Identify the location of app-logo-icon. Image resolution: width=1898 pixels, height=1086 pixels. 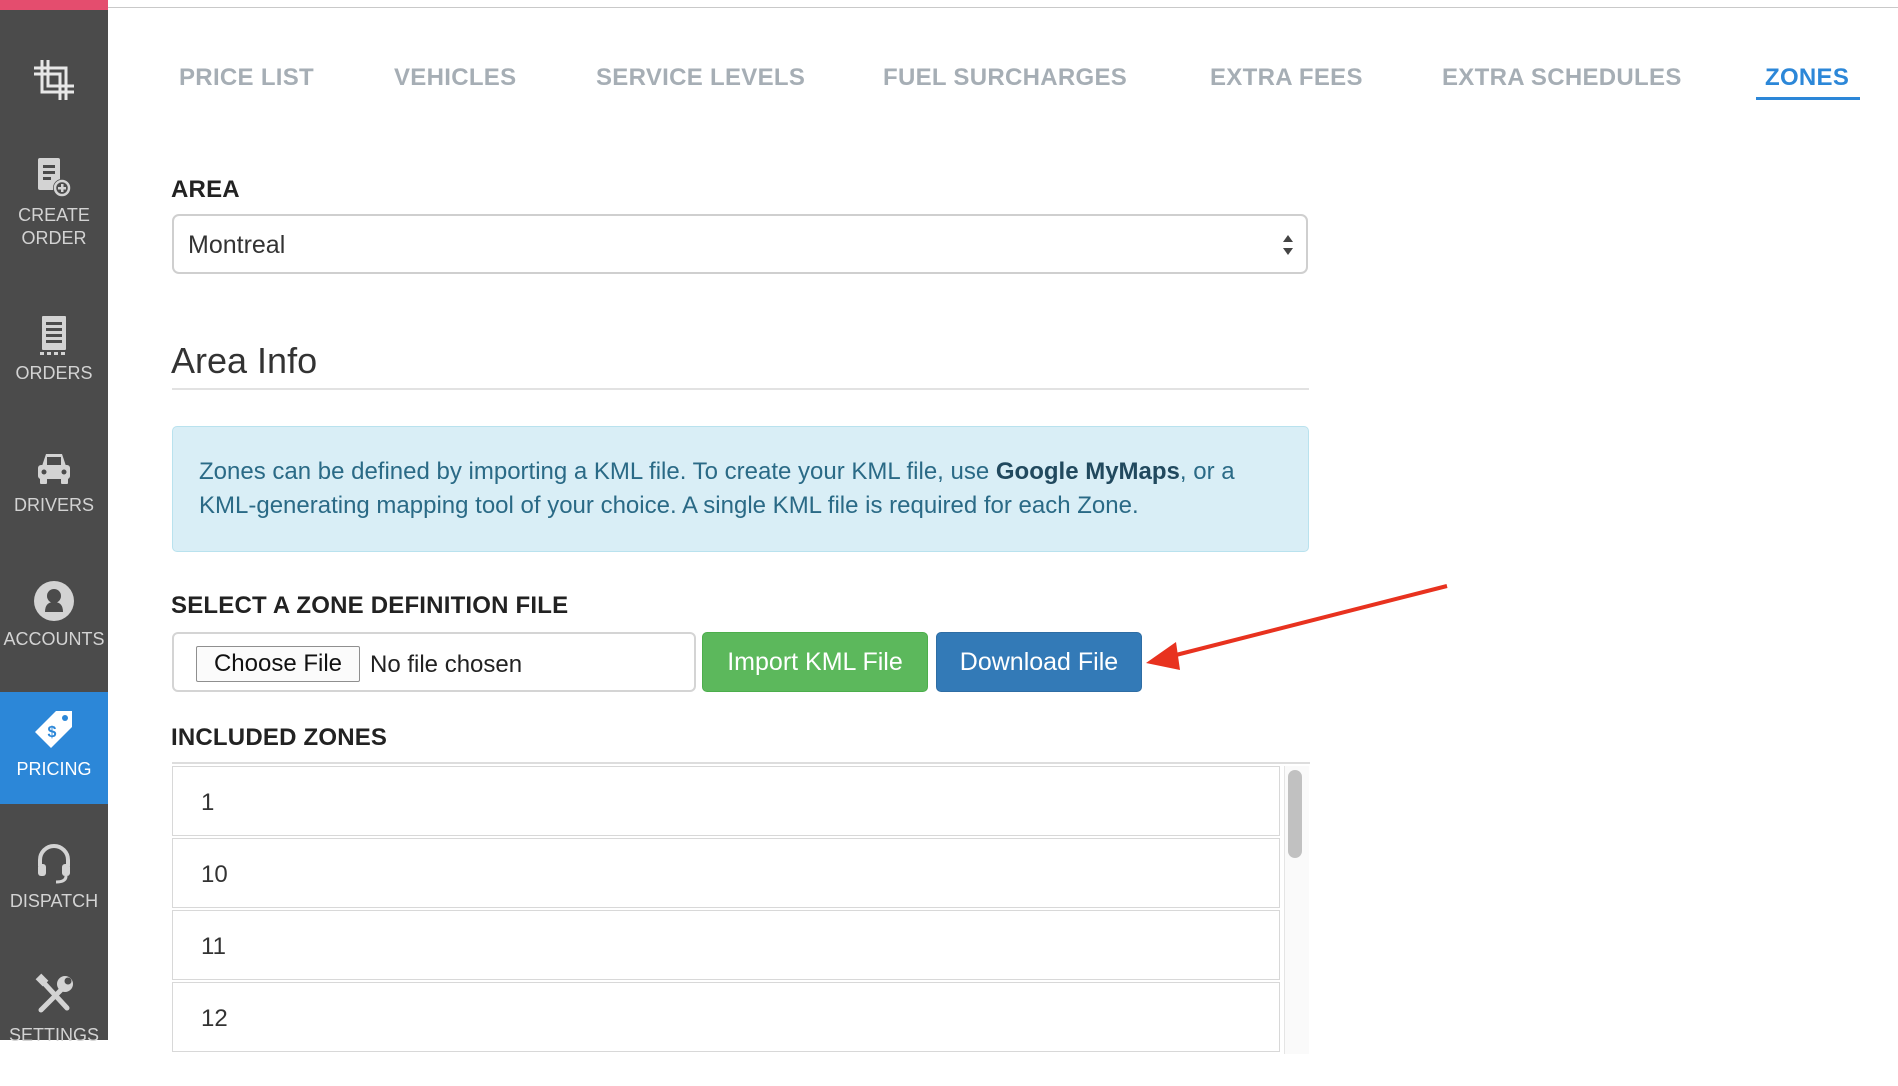
(54, 80).